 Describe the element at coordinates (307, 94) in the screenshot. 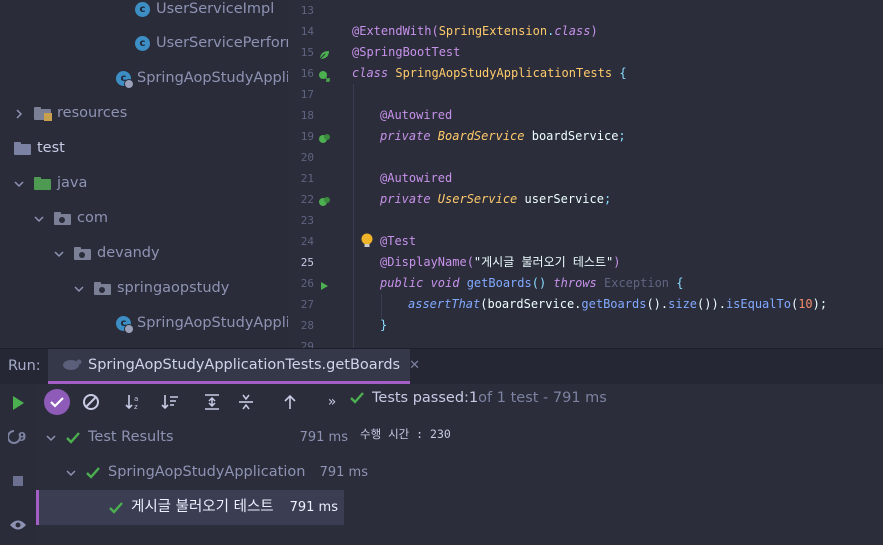

I see `line-number: 17` at that location.